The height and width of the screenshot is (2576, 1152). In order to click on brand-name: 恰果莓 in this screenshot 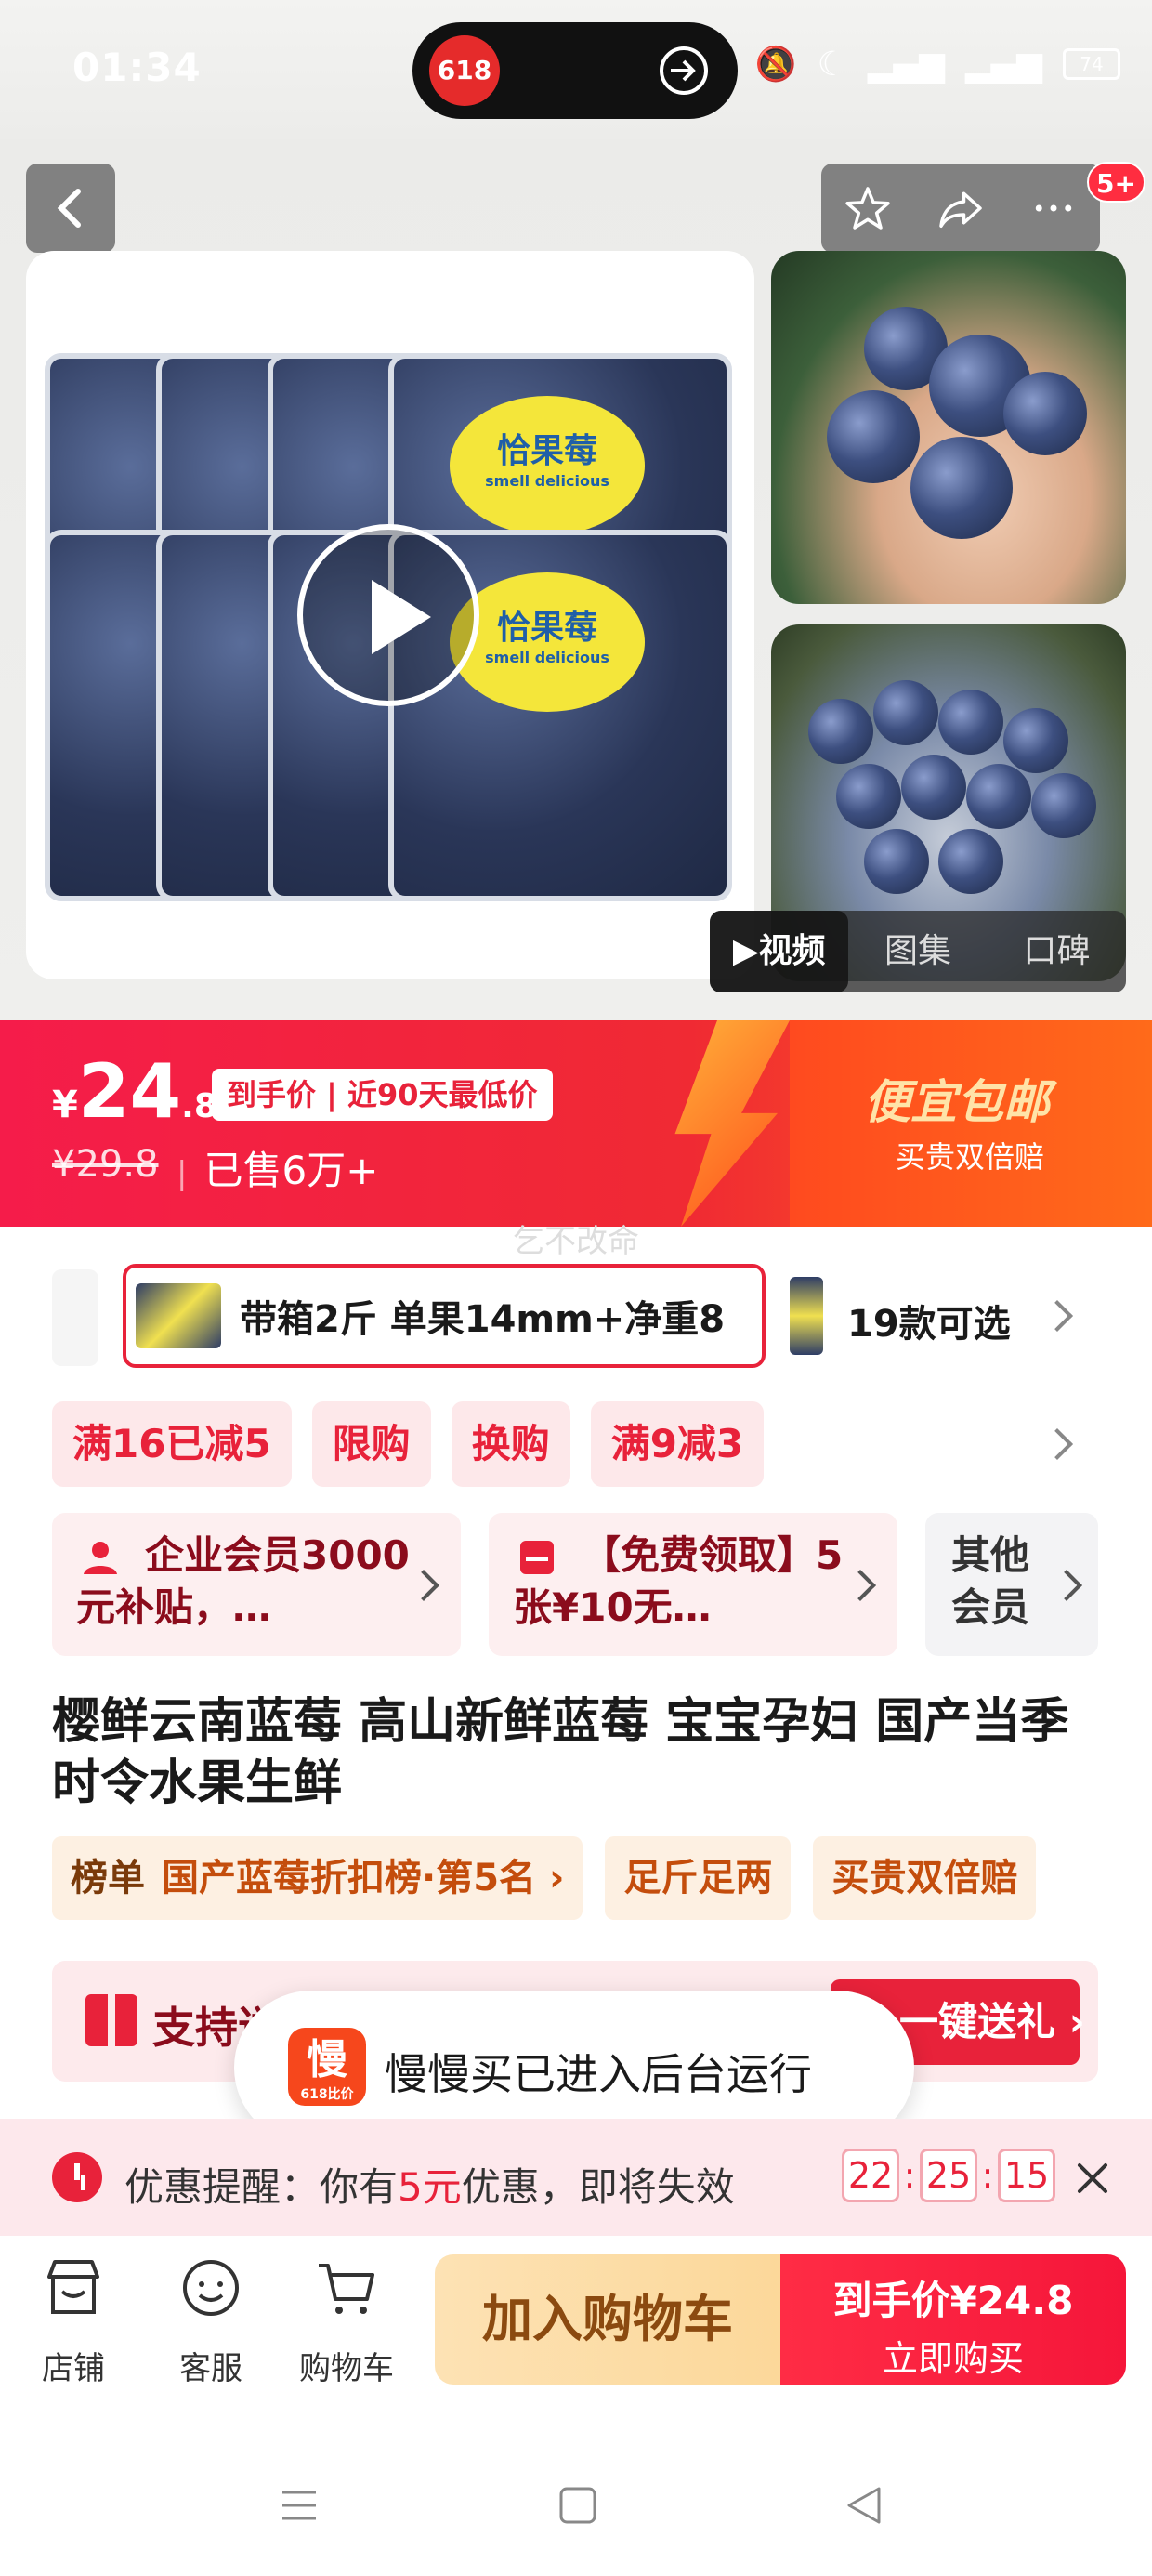, I will do `click(546, 628)`.